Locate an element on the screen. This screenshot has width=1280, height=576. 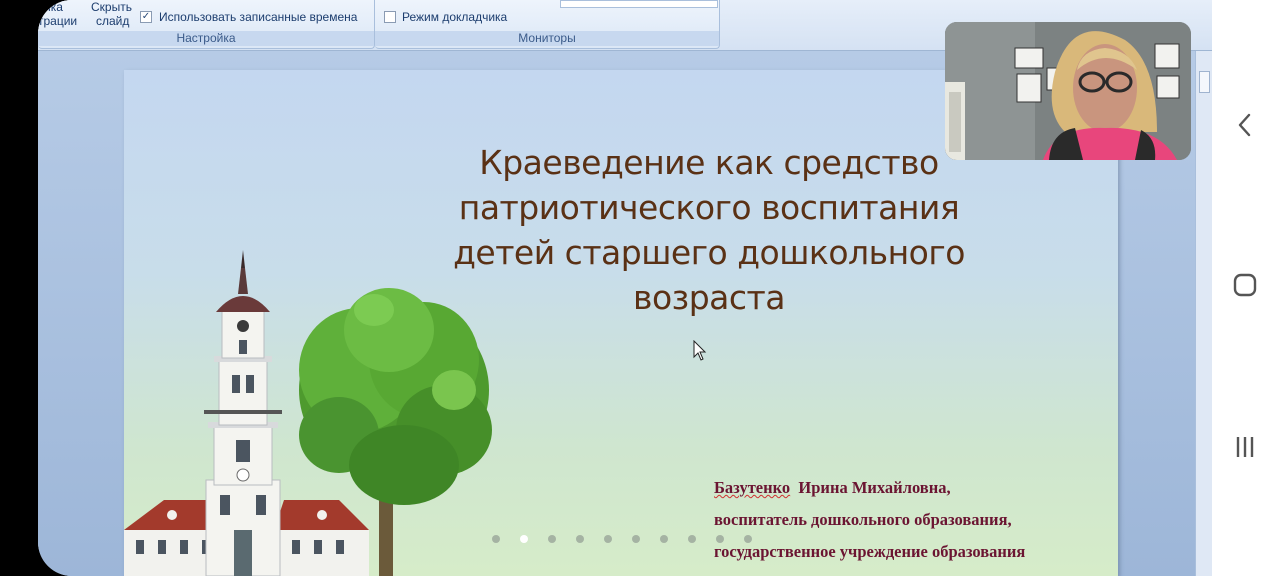
title-line: патриотического воспитания is located at coordinates (709, 207).